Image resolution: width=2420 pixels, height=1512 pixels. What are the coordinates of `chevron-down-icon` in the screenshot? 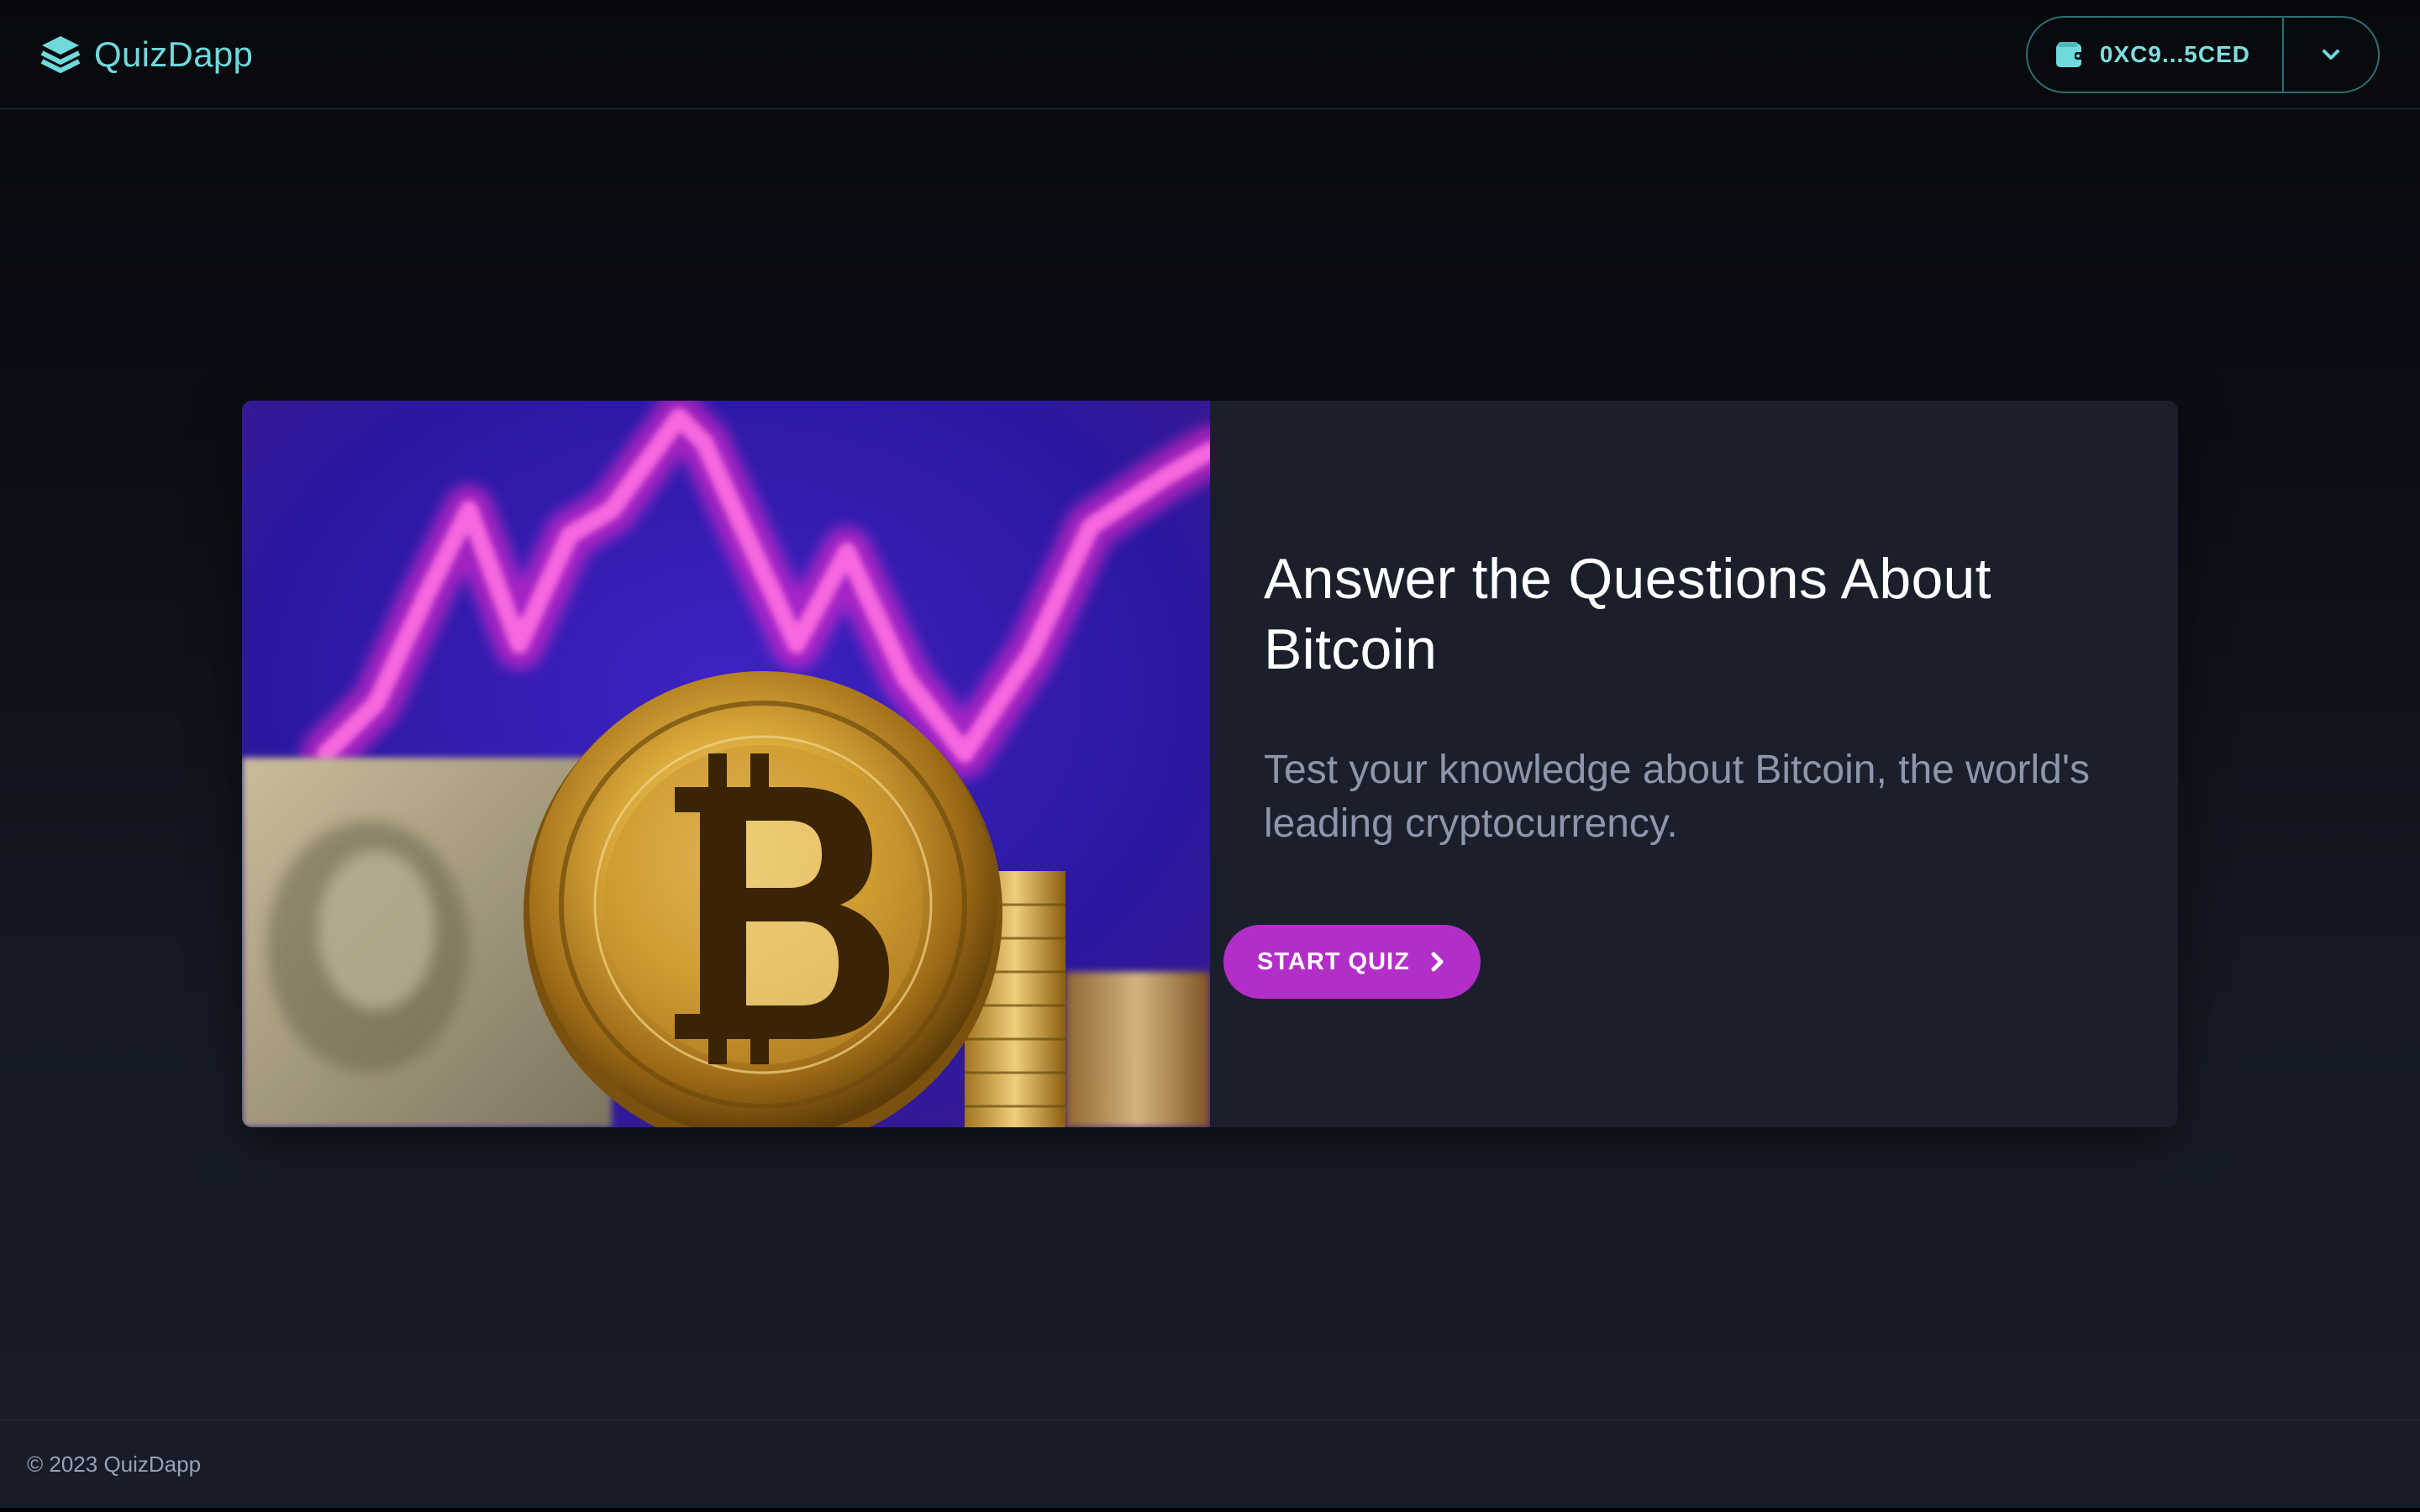 It's located at (2331, 54).